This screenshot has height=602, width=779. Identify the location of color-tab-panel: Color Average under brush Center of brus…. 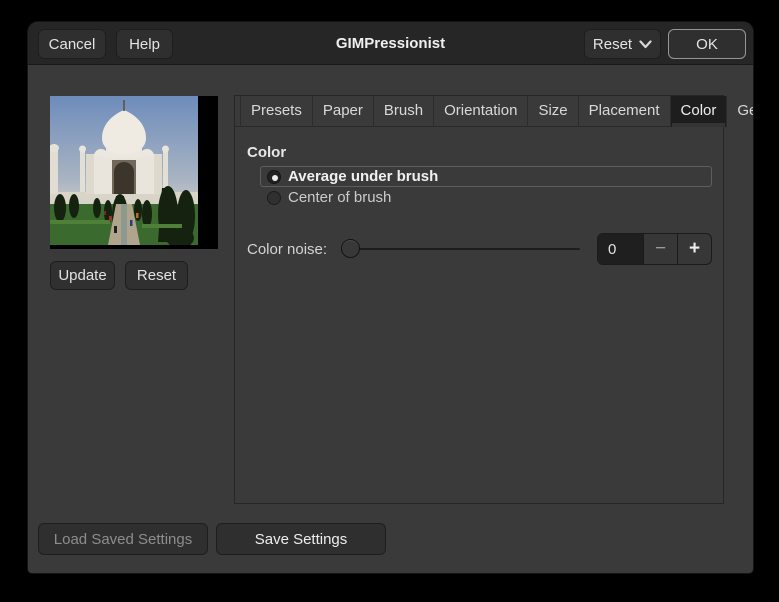
(479, 196).